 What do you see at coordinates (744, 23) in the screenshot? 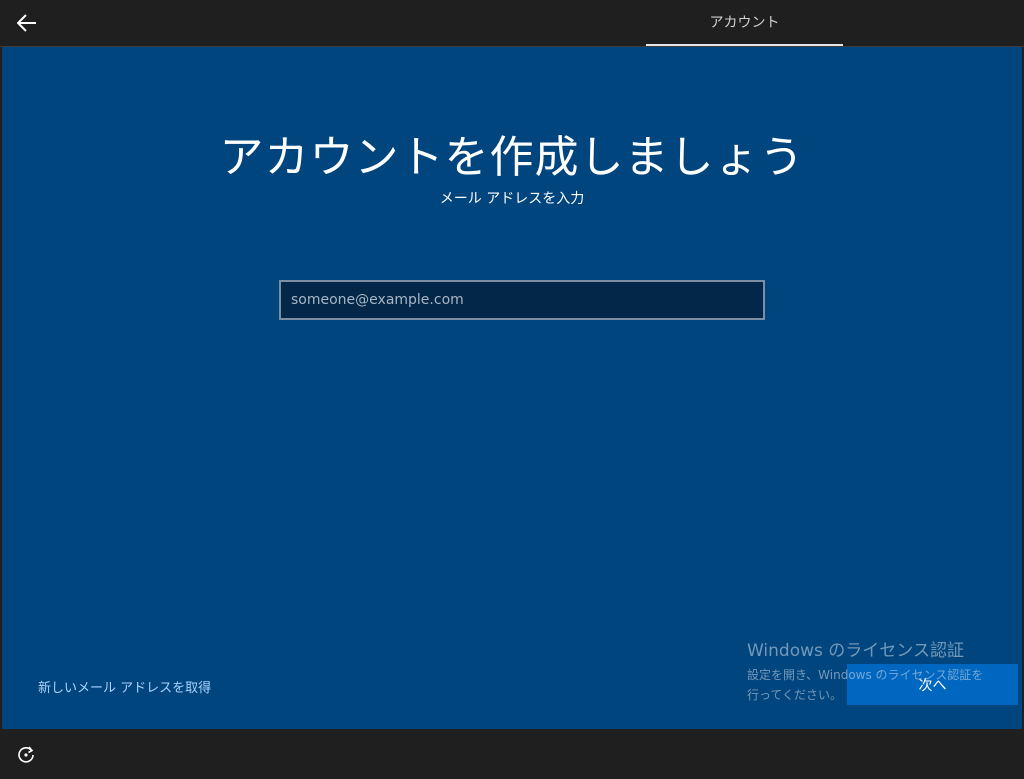
I see `tab-account: アカウント` at bounding box center [744, 23].